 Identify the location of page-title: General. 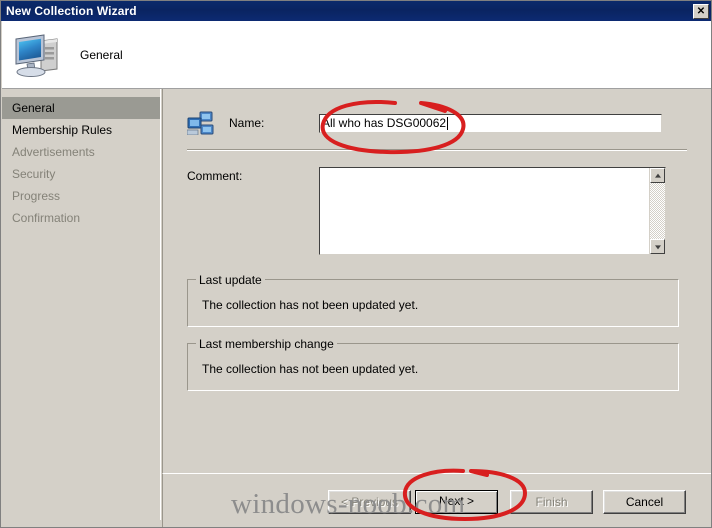
(101, 54).